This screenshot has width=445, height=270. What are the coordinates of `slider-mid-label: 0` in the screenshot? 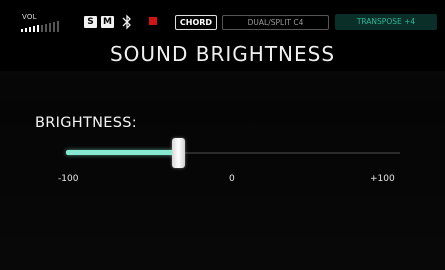 It's located at (232, 179).